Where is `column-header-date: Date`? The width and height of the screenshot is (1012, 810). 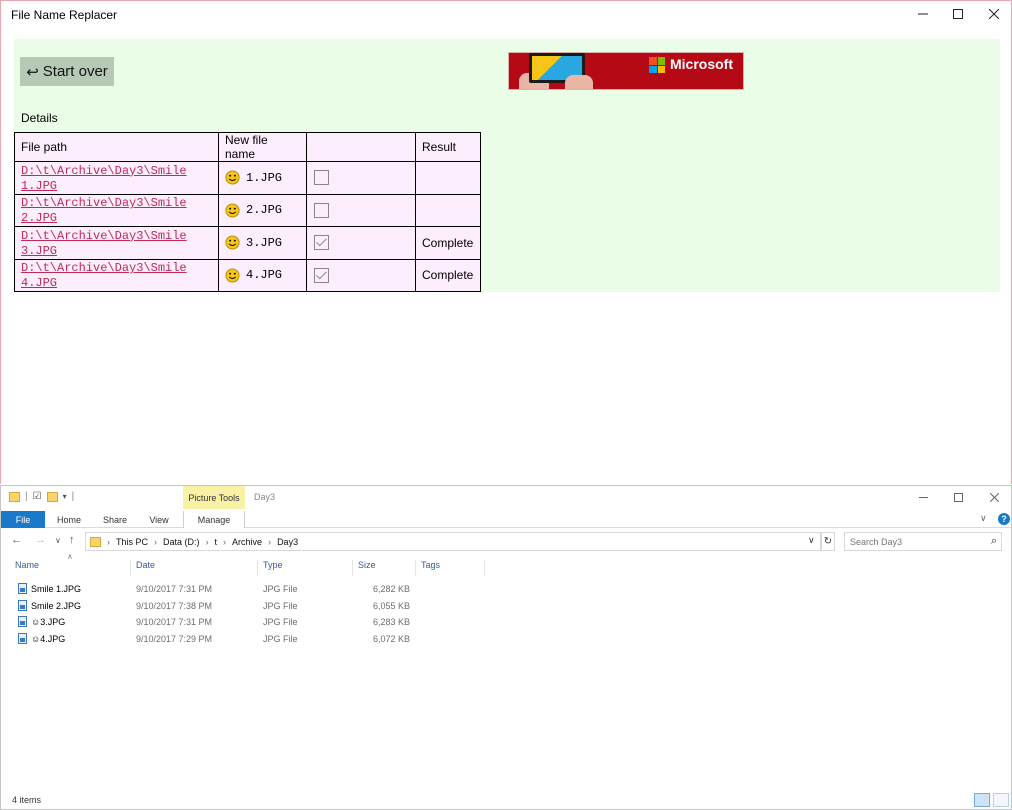
column-header-date: Date is located at coordinates (195, 568).